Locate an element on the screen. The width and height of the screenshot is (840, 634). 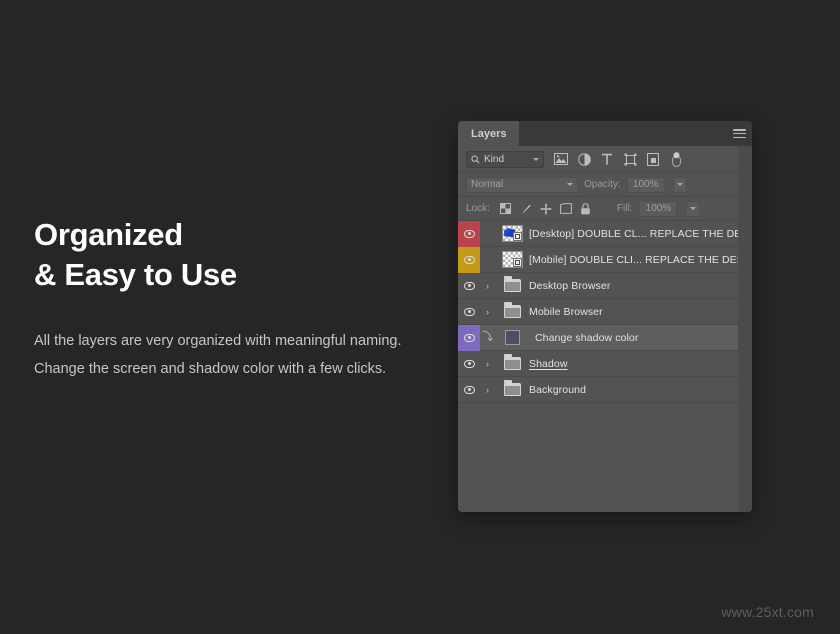
filter-kind-label: Kind is located at coordinates (494, 159).